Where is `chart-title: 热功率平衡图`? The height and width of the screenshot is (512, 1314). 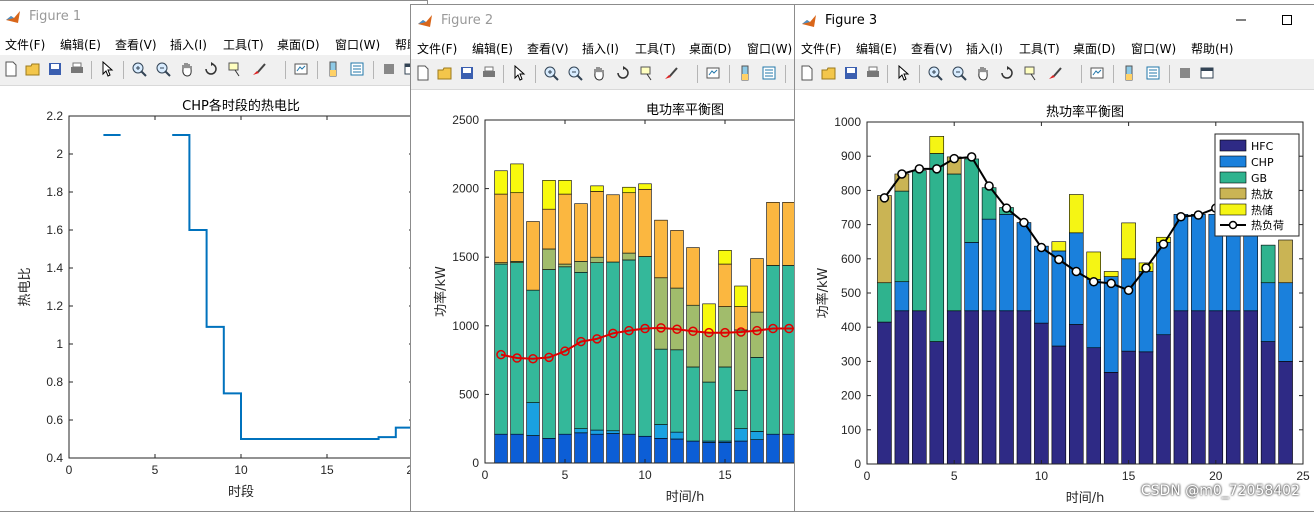 chart-title: 热功率平衡图 is located at coordinates (1085, 112).